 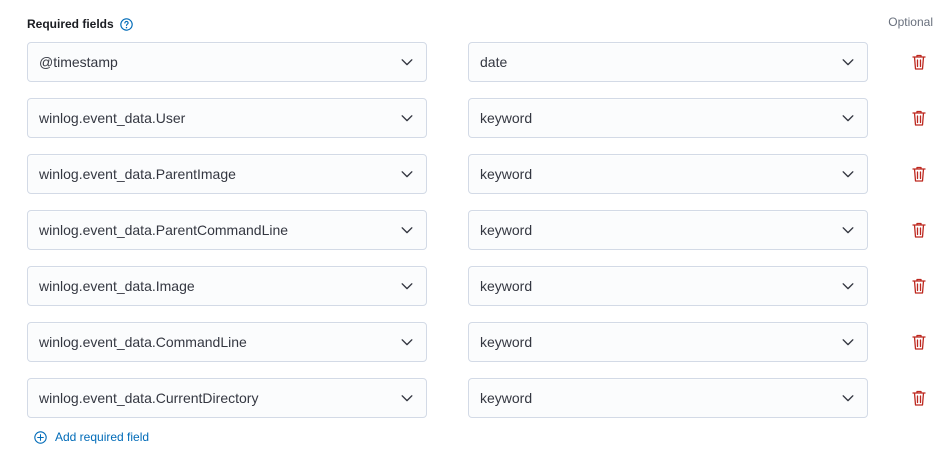 I want to click on field-name-select: winlog.event_data.CurrentDirectory, so click(x=227, y=398).